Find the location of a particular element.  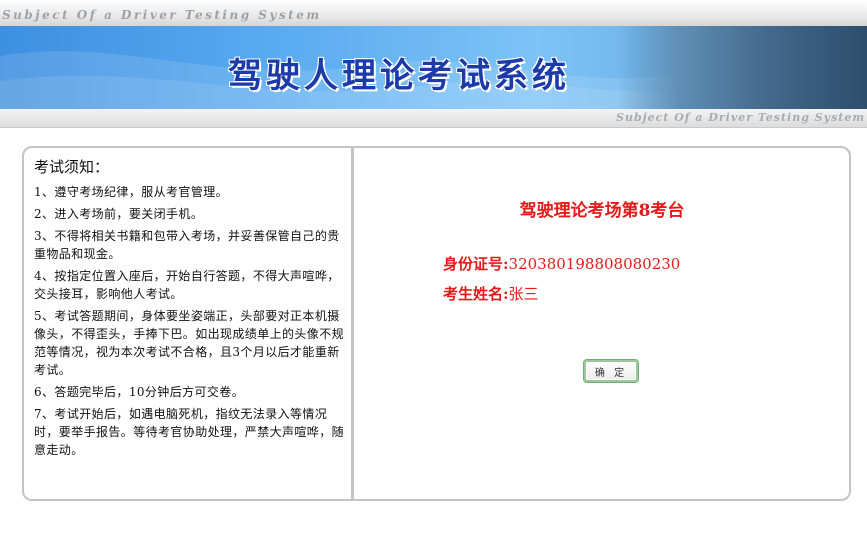

system-title: 驾驶人理论考试系统 is located at coordinates (399, 76).